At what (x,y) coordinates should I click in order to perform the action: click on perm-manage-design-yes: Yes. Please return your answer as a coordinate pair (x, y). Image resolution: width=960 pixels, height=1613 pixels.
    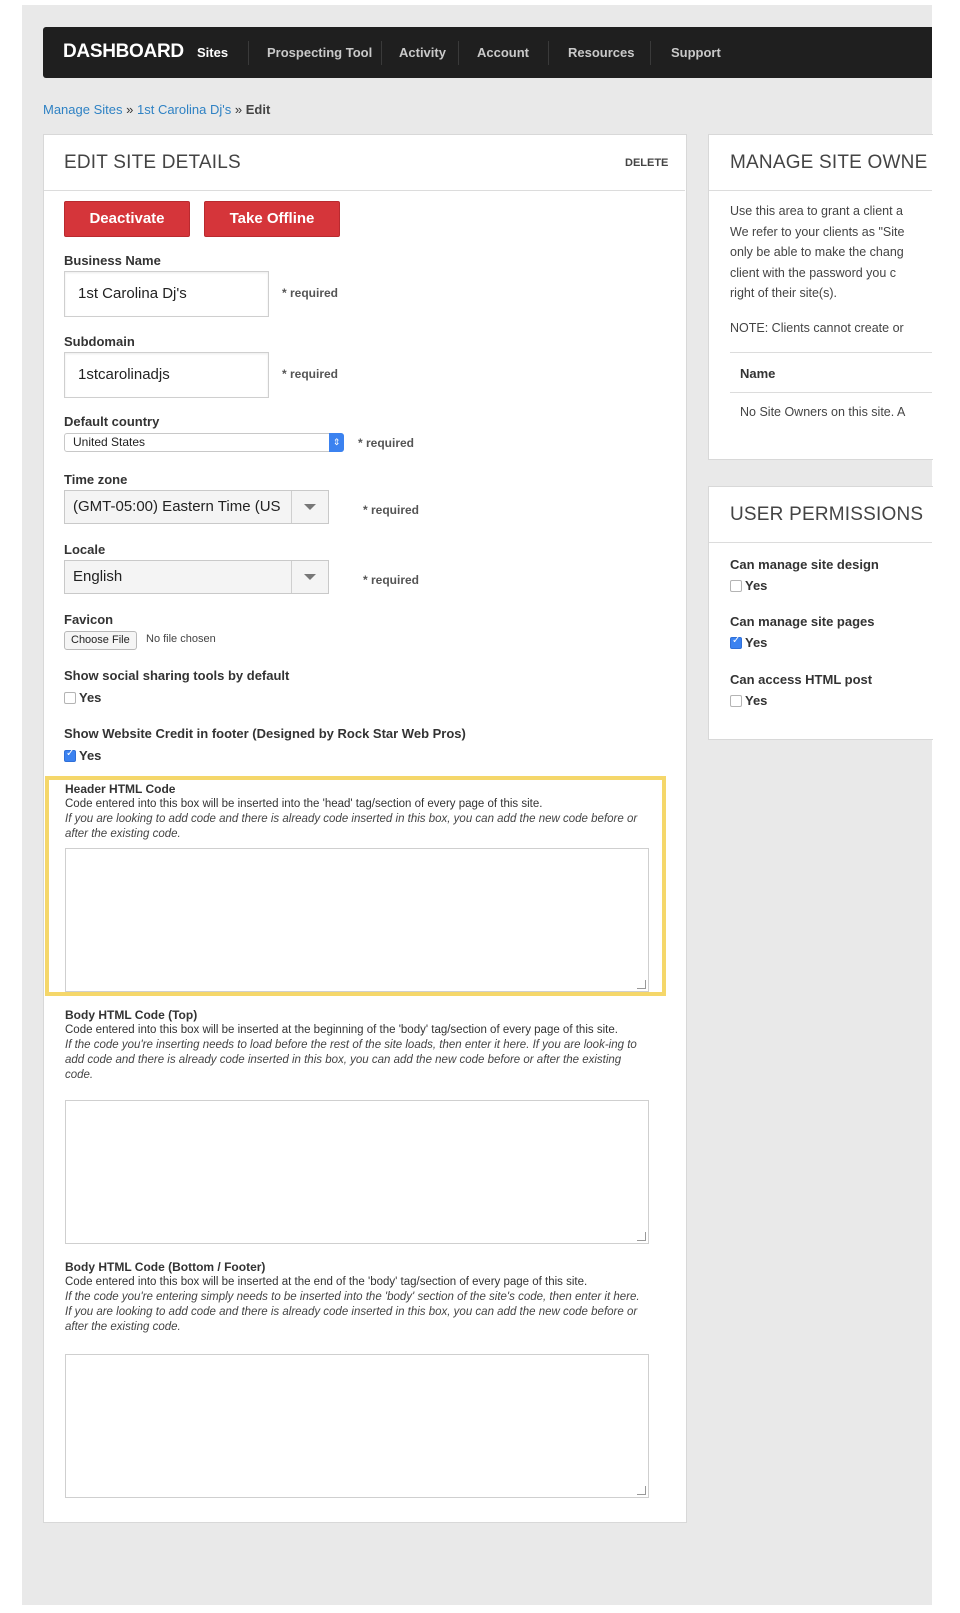
    Looking at the image, I should click on (756, 585).